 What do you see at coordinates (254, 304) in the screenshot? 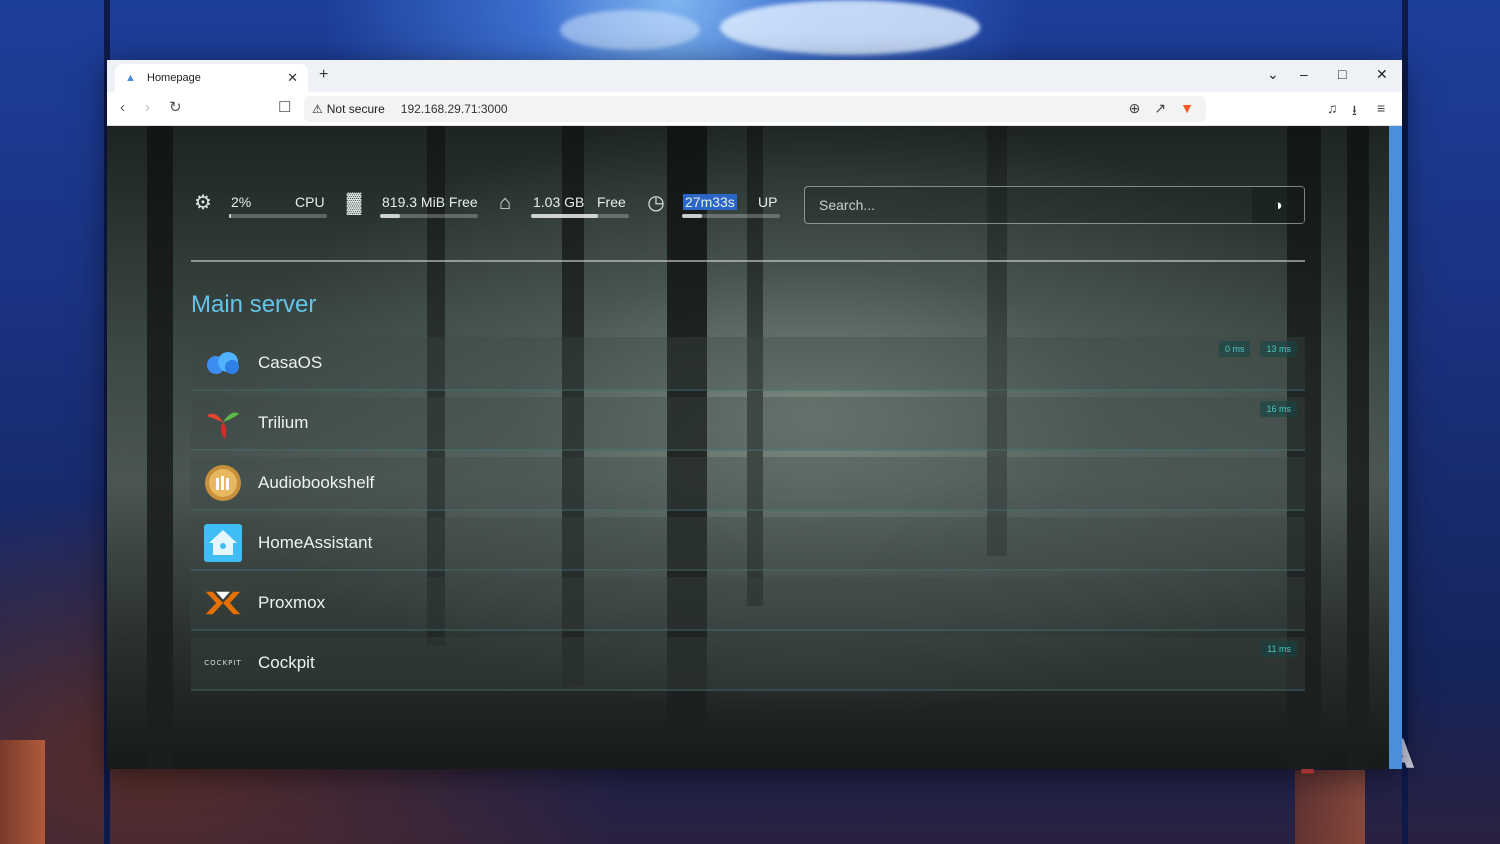
I see `group-title: Main server` at bounding box center [254, 304].